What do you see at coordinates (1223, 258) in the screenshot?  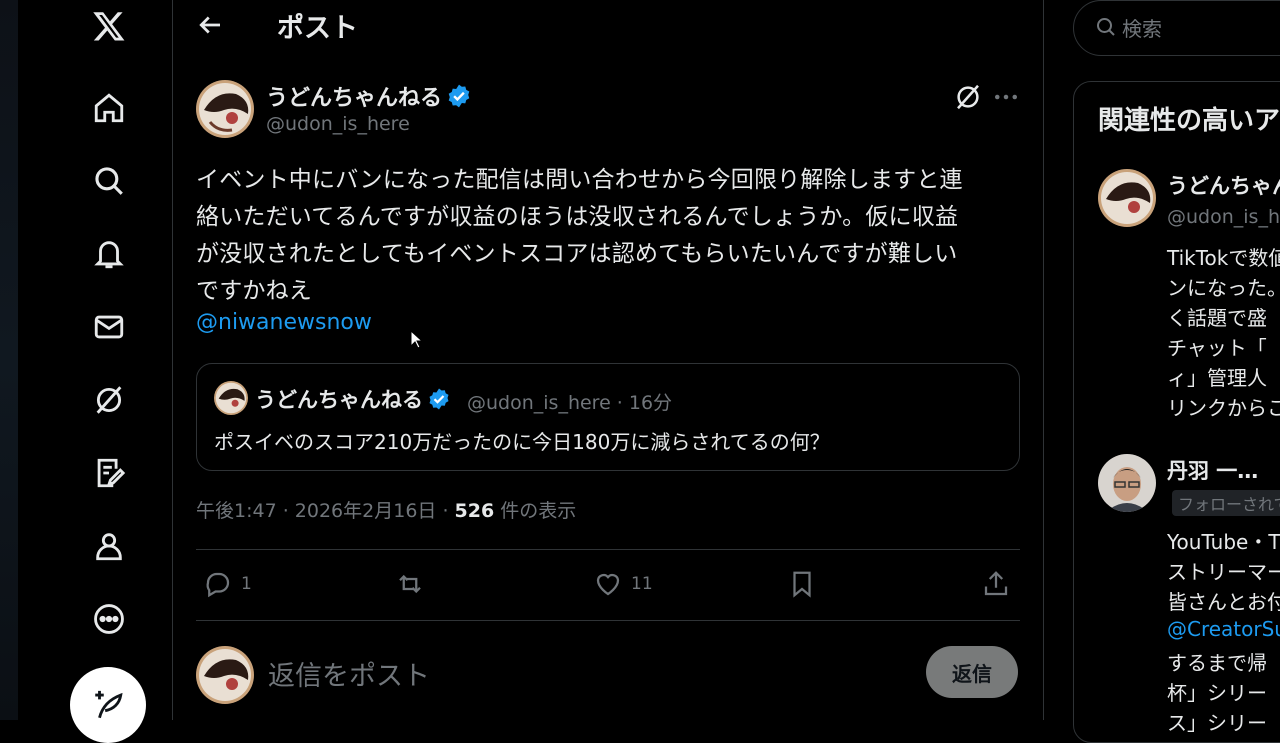 I see `bio-line: TikTokで数値` at bounding box center [1223, 258].